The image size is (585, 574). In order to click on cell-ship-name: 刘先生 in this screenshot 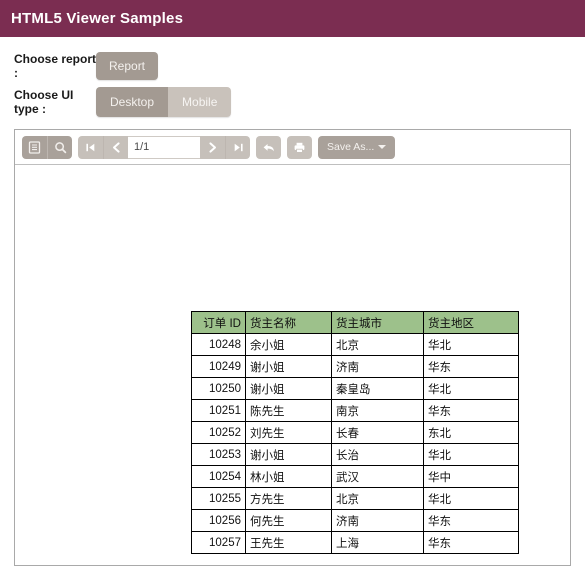, I will do `click(288, 432)`.